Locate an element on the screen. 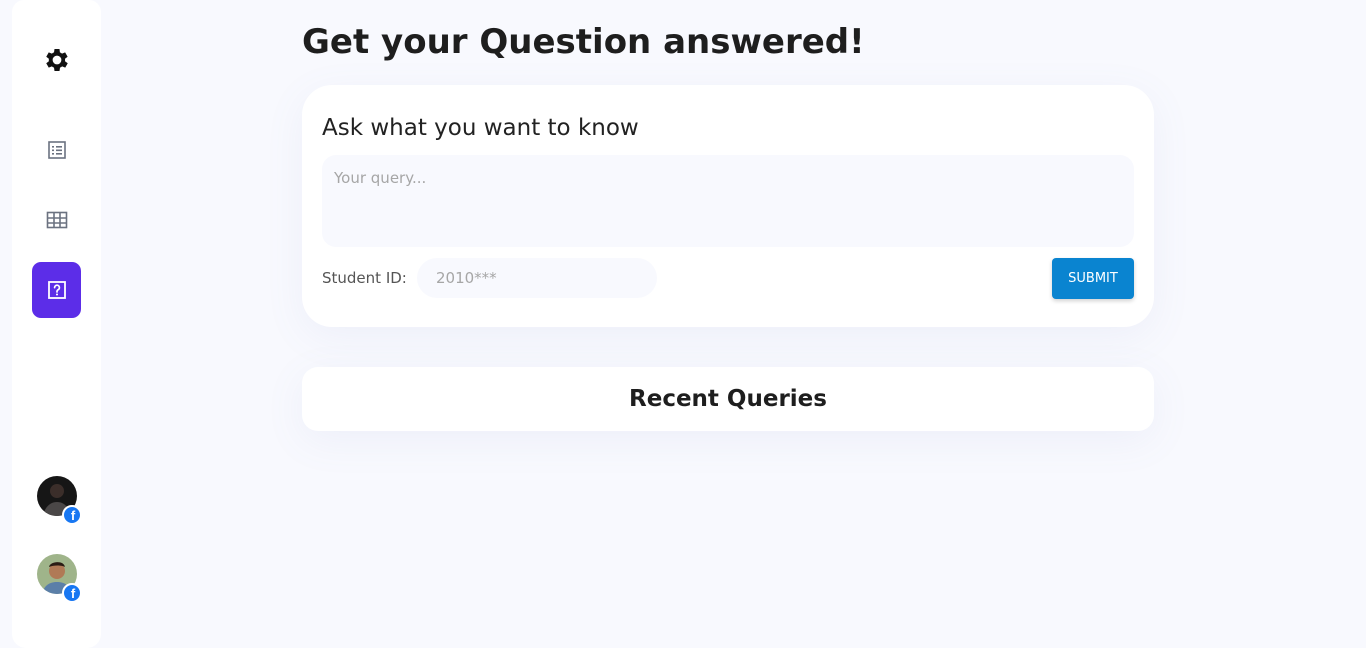 This screenshot has width=1366, height=648. recent-queries-title: Recent Queries is located at coordinates (728, 399).